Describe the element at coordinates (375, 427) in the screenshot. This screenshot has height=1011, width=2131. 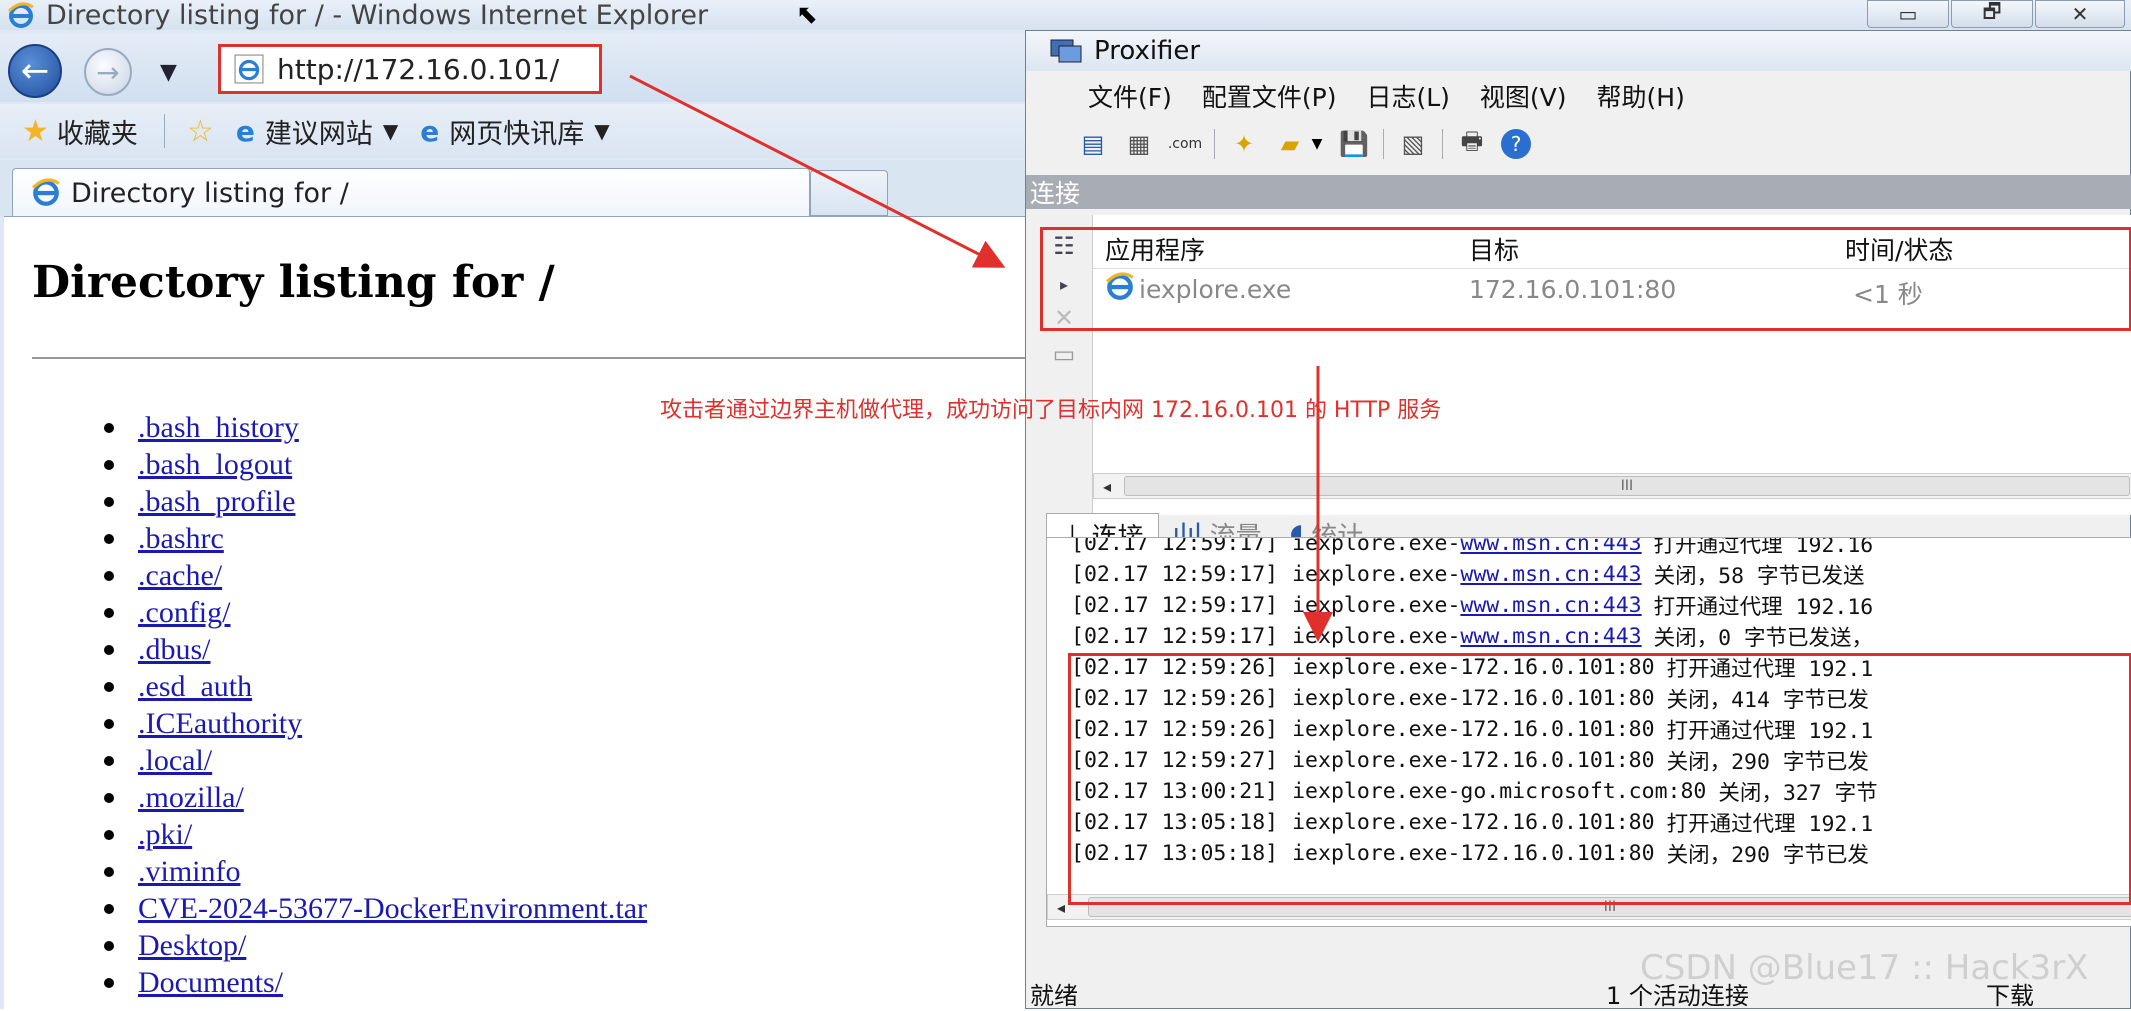
I see `list-item: .bash_history` at that location.